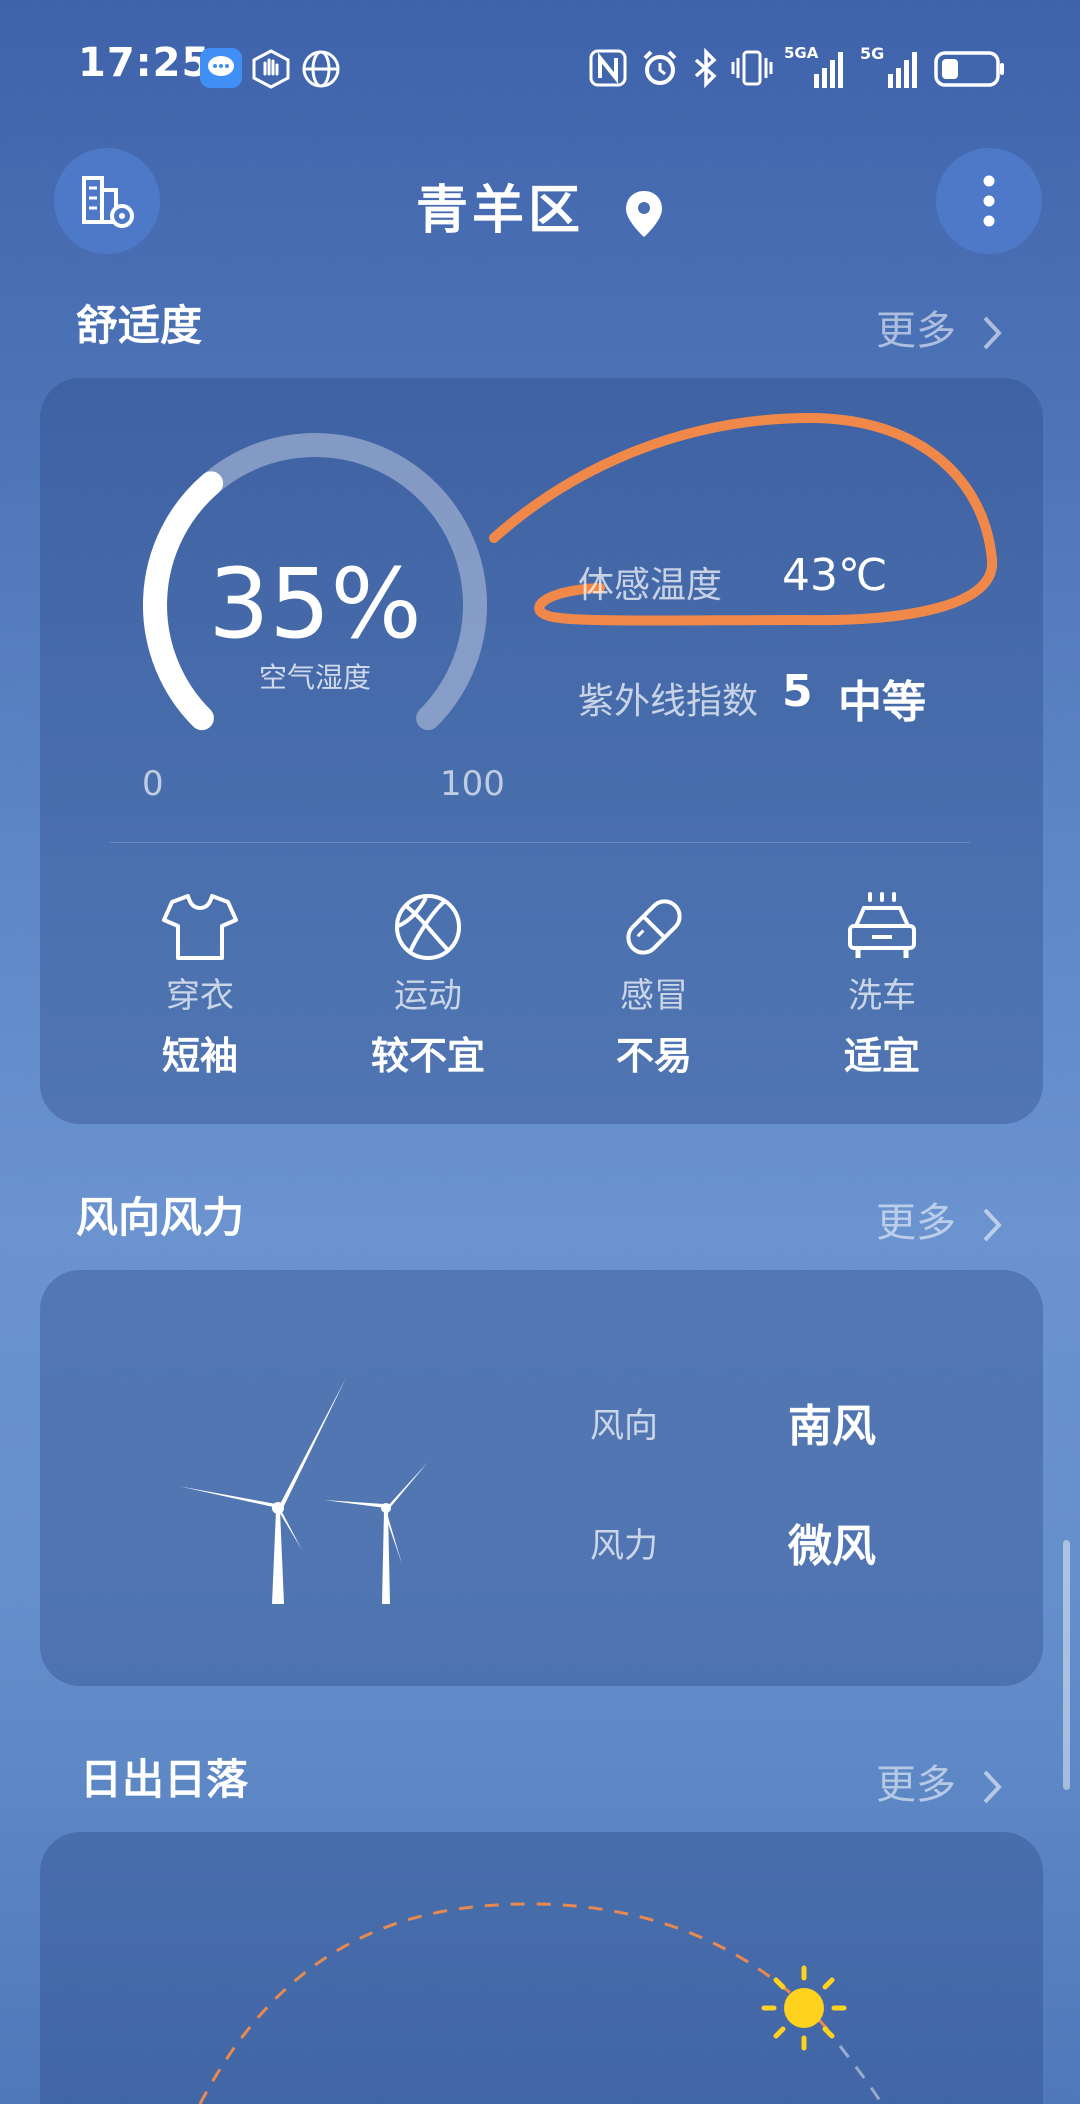 The image size is (1080, 2104). What do you see at coordinates (654, 927) in the screenshot?
I see `pill-icon` at bounding box center [654, 927].